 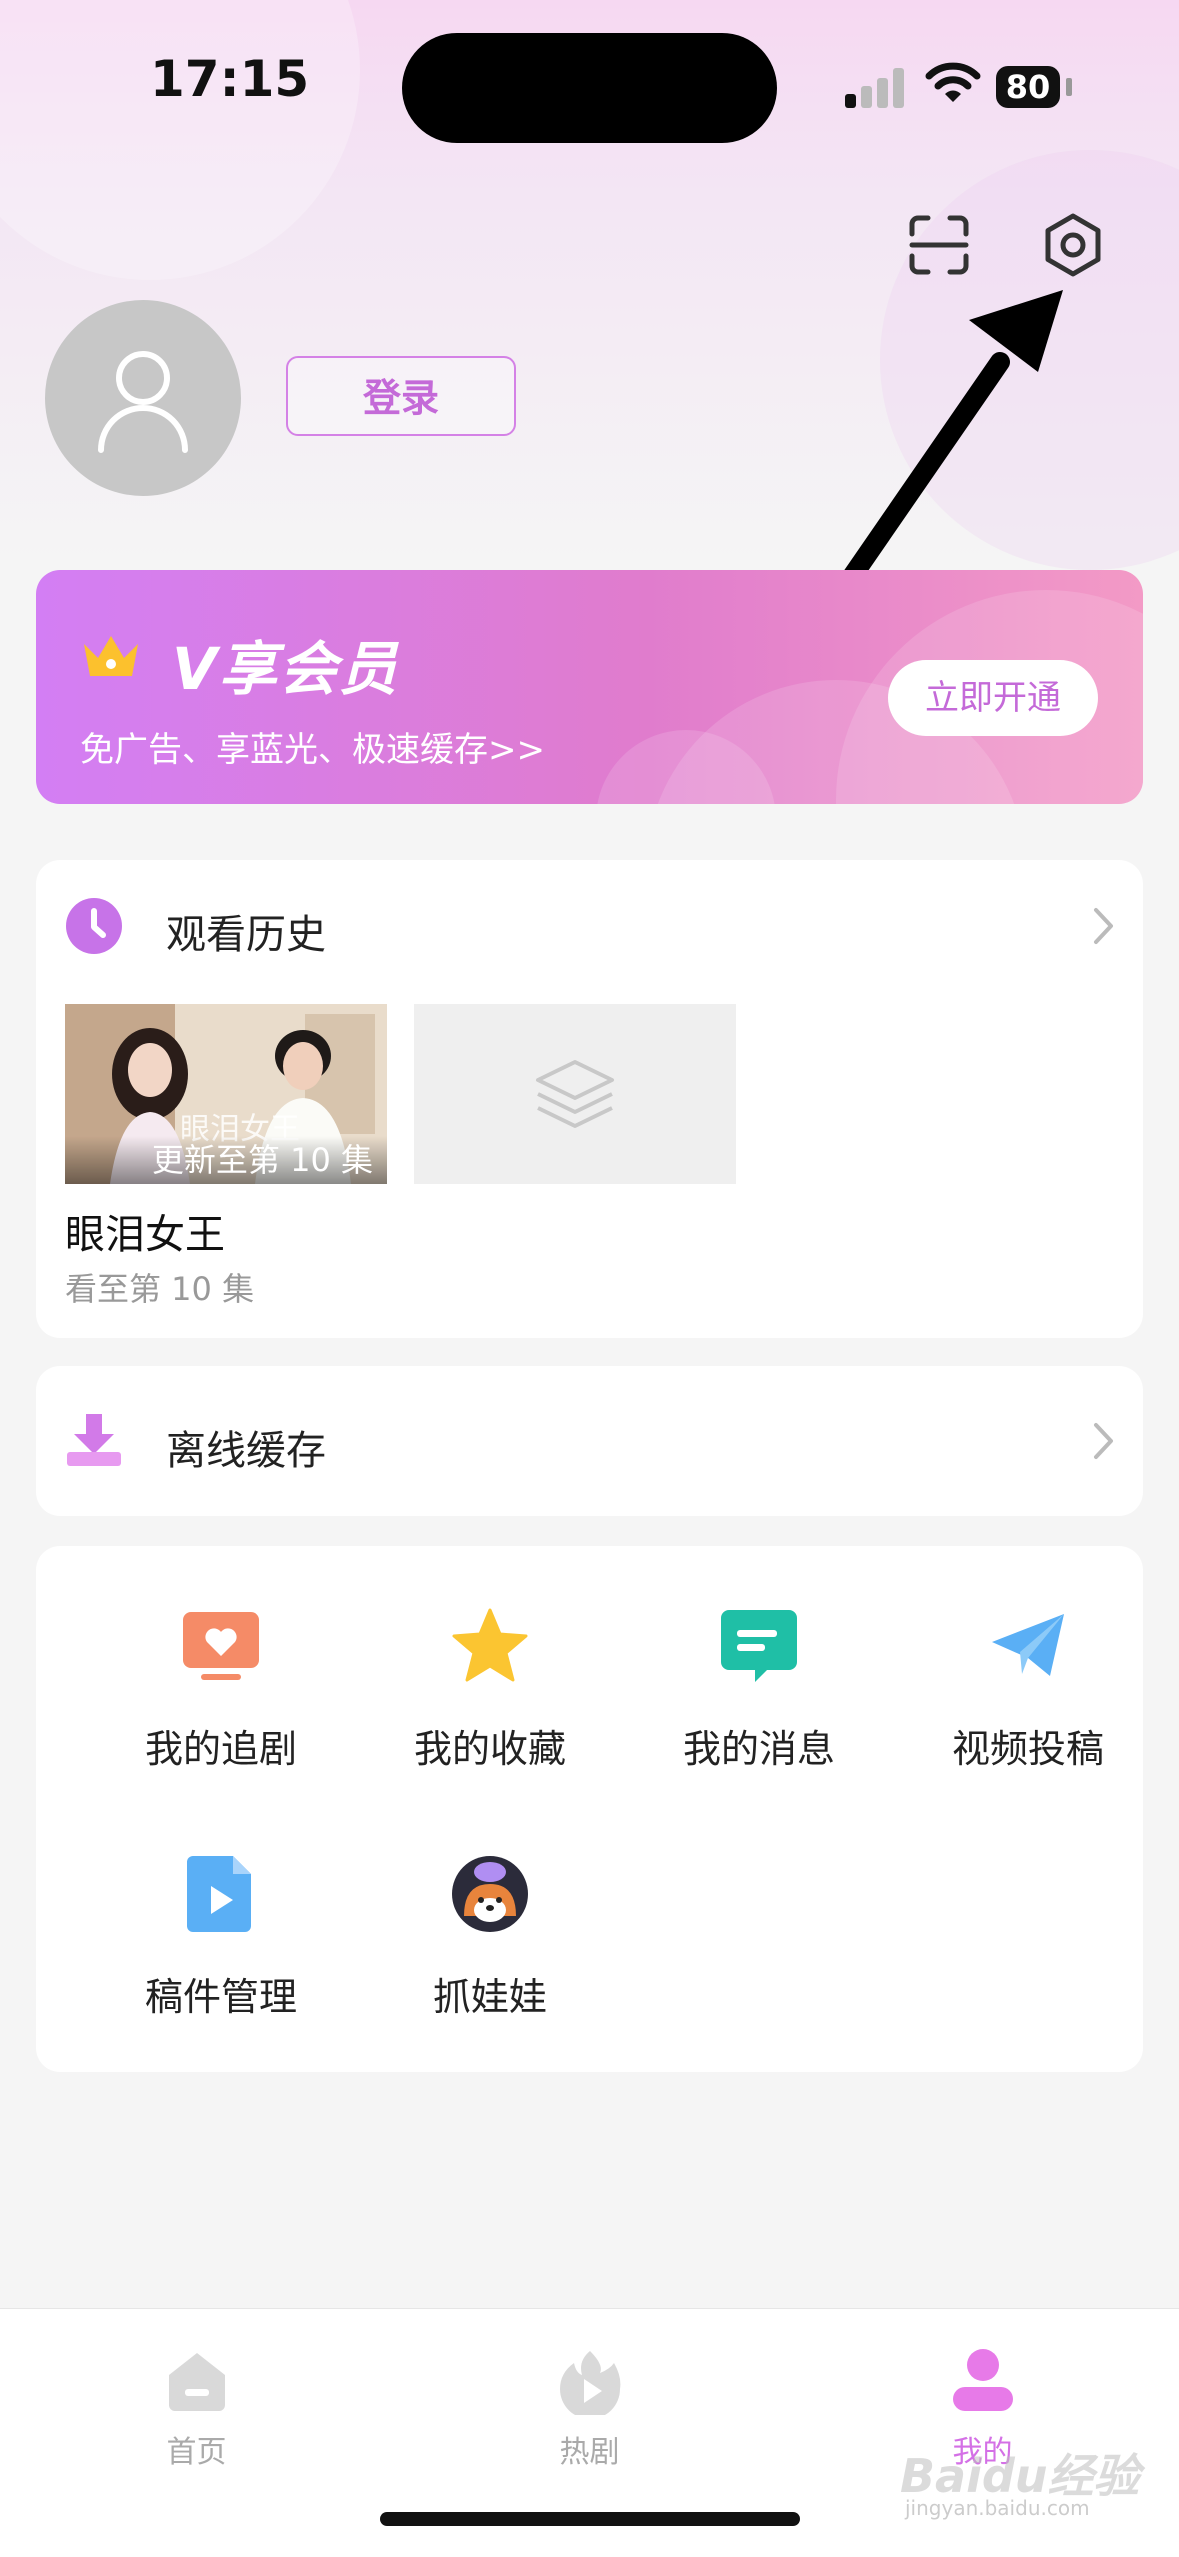 I want to click on vip-title: V享会员, so click(x=285, y=669).